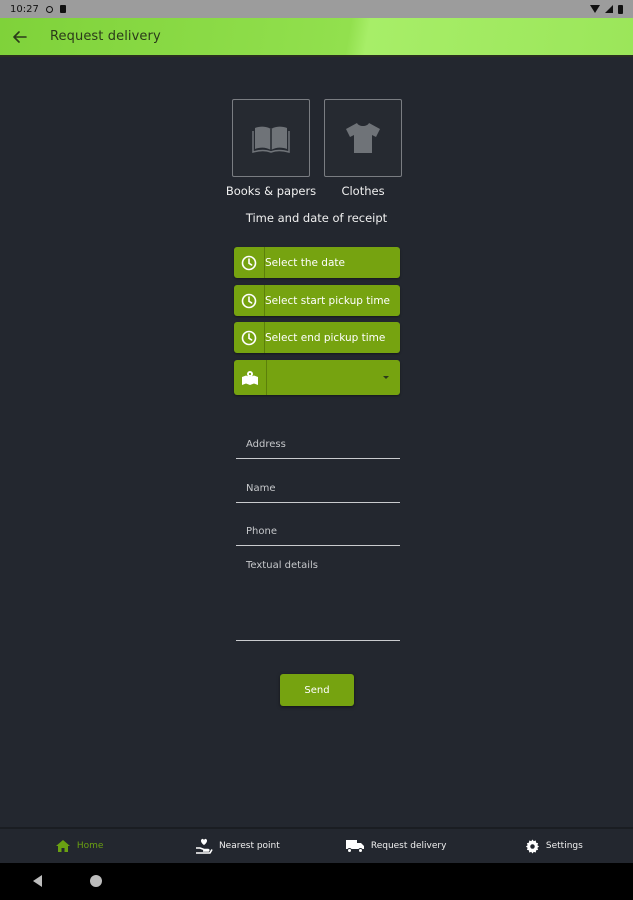 The height and width of the screenshot is (900, 633). I want to click on nav-settings: Settings, so click(554, 846).